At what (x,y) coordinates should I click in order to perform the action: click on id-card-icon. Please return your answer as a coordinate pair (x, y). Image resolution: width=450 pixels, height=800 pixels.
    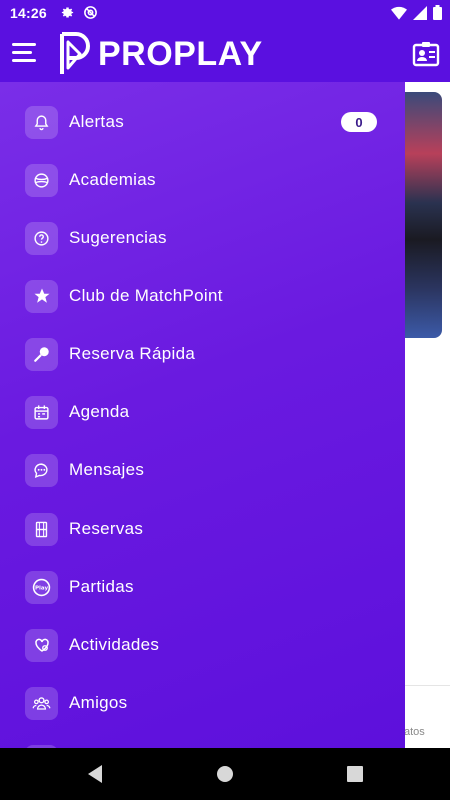
    Looking at the image, I should click on (426, 54).